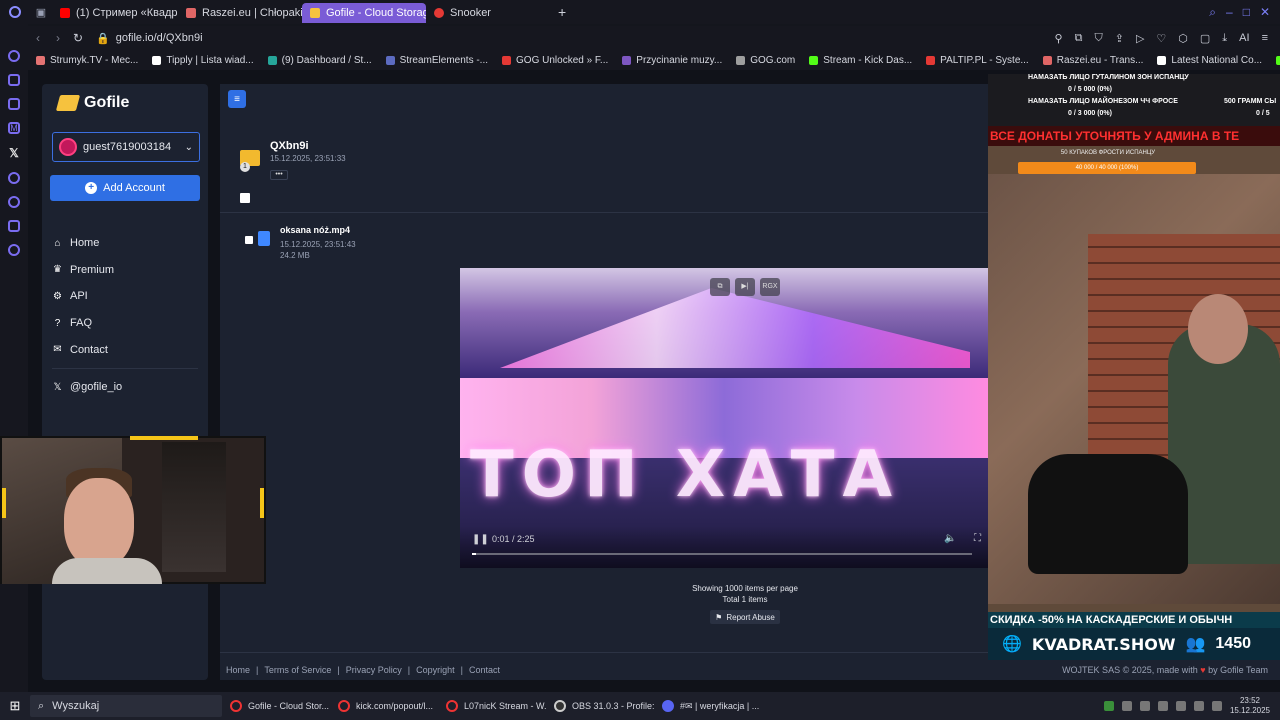 This screenshot has height=720, width=1280. Describe the element at coordinates (14, 358) in the screenshot. I see `opera-sidebar: M 𝕏` at that location.